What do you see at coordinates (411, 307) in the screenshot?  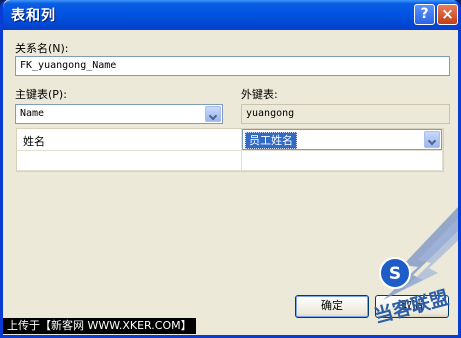 I see `logo-text: 当客联盟` at bounding box center [411, 307].